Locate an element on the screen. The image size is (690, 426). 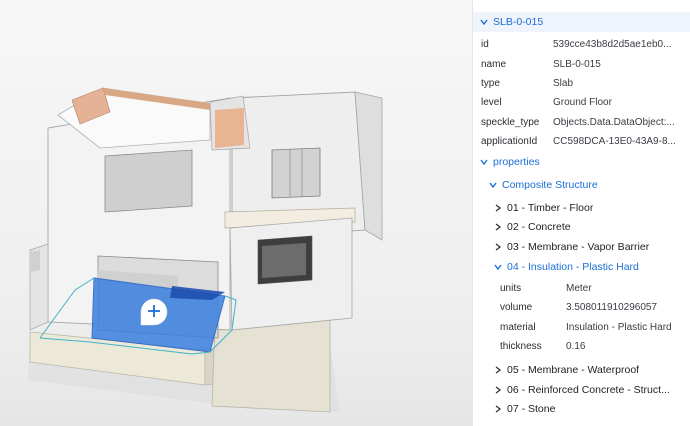
field-row-level: level Ground Floor is located at coordinates (546, 102).